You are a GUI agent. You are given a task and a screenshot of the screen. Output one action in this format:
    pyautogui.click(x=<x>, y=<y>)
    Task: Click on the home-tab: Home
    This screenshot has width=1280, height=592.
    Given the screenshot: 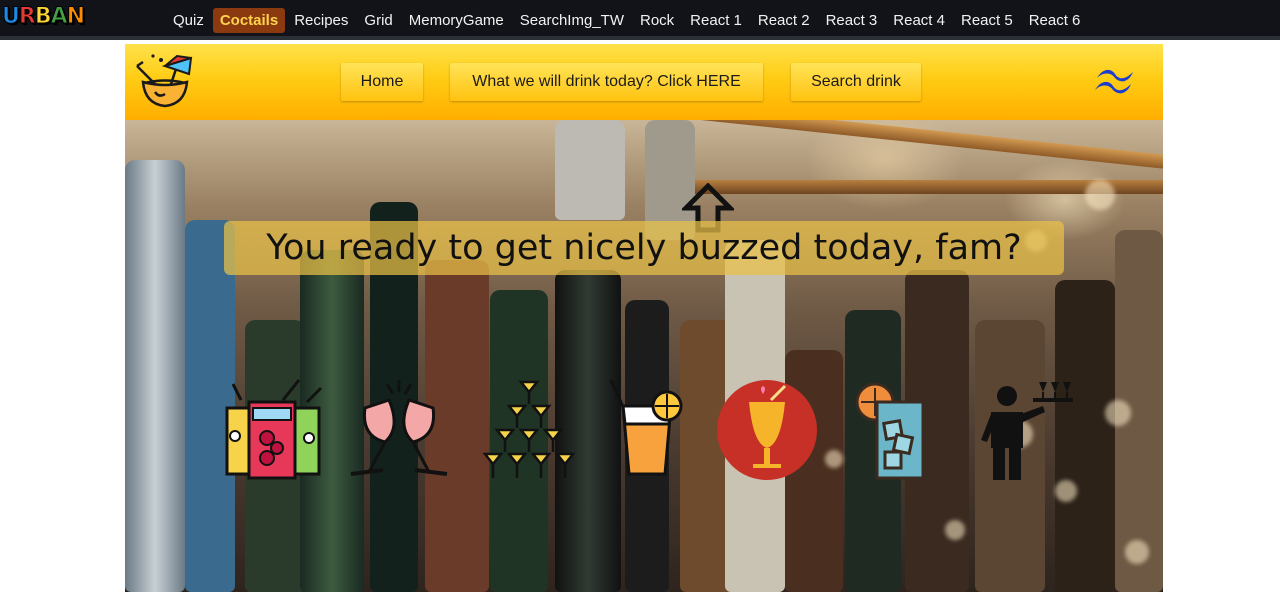 What is the action you would take?
    pyautogui.click(x=382, y=82)
    